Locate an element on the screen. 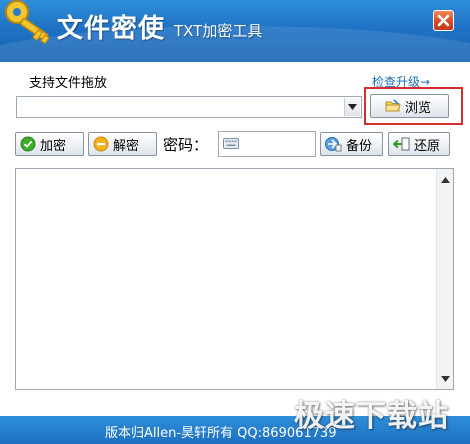 The width and height of the screenshot is (470, 444). close-icon is located at coordinates (443, 20).